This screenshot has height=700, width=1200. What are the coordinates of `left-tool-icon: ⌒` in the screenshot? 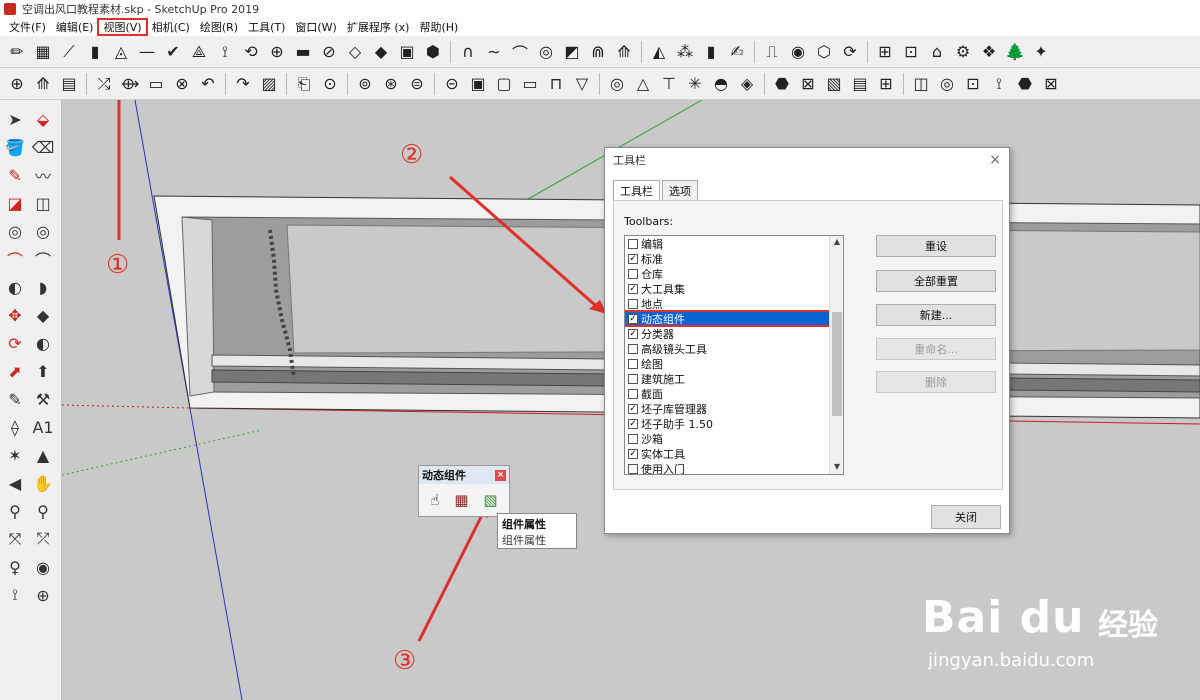 It's located at (15, 259).